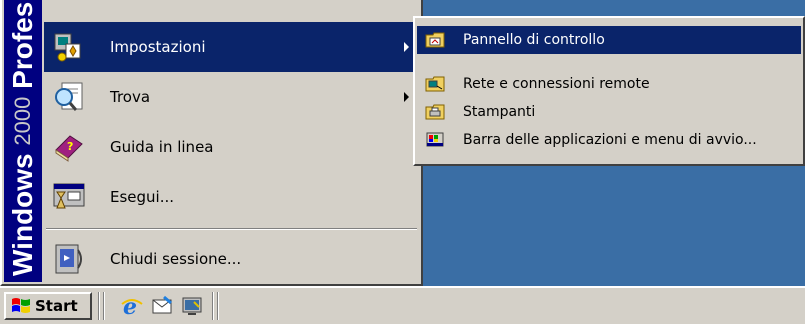 This screenshot has height=324, width=805. I want to click on run-icon, so click(69, 196).